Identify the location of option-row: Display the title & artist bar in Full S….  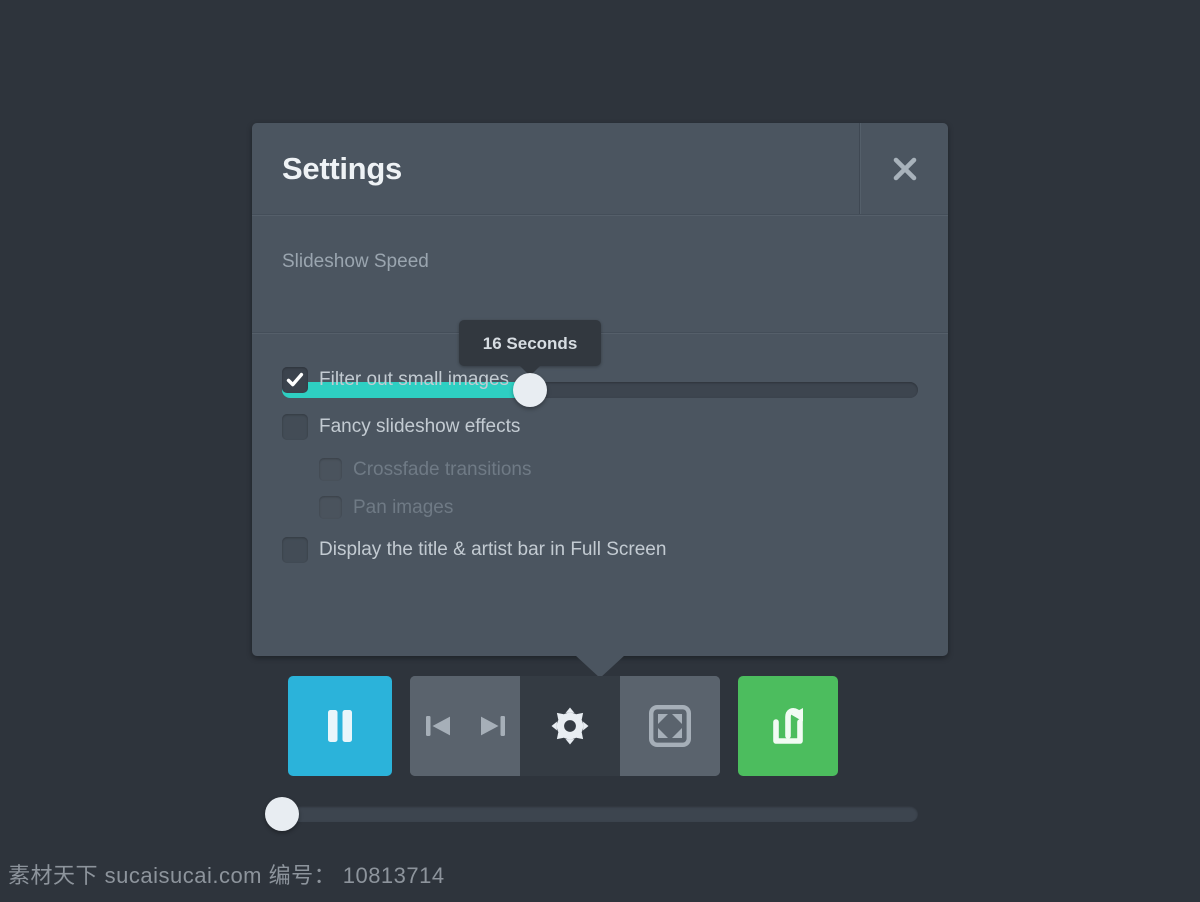
(600, 549).